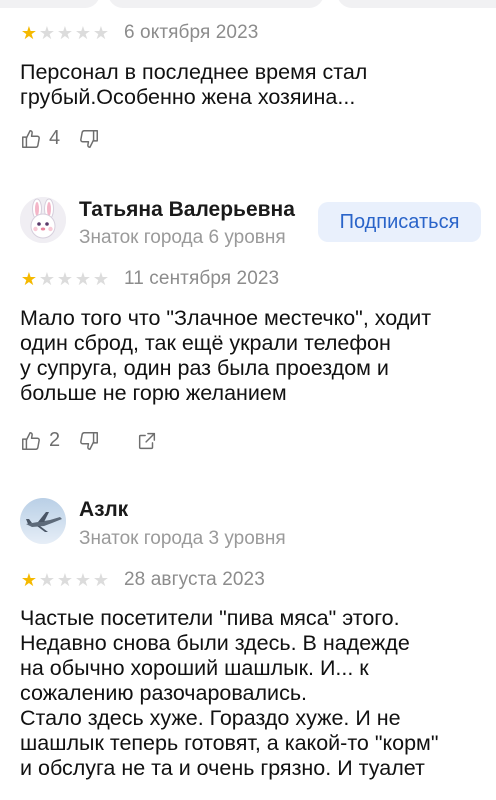 The width and height of the screenshot is (496, 800). I want to click on bunny-avatar-icon, so click(43, 220).